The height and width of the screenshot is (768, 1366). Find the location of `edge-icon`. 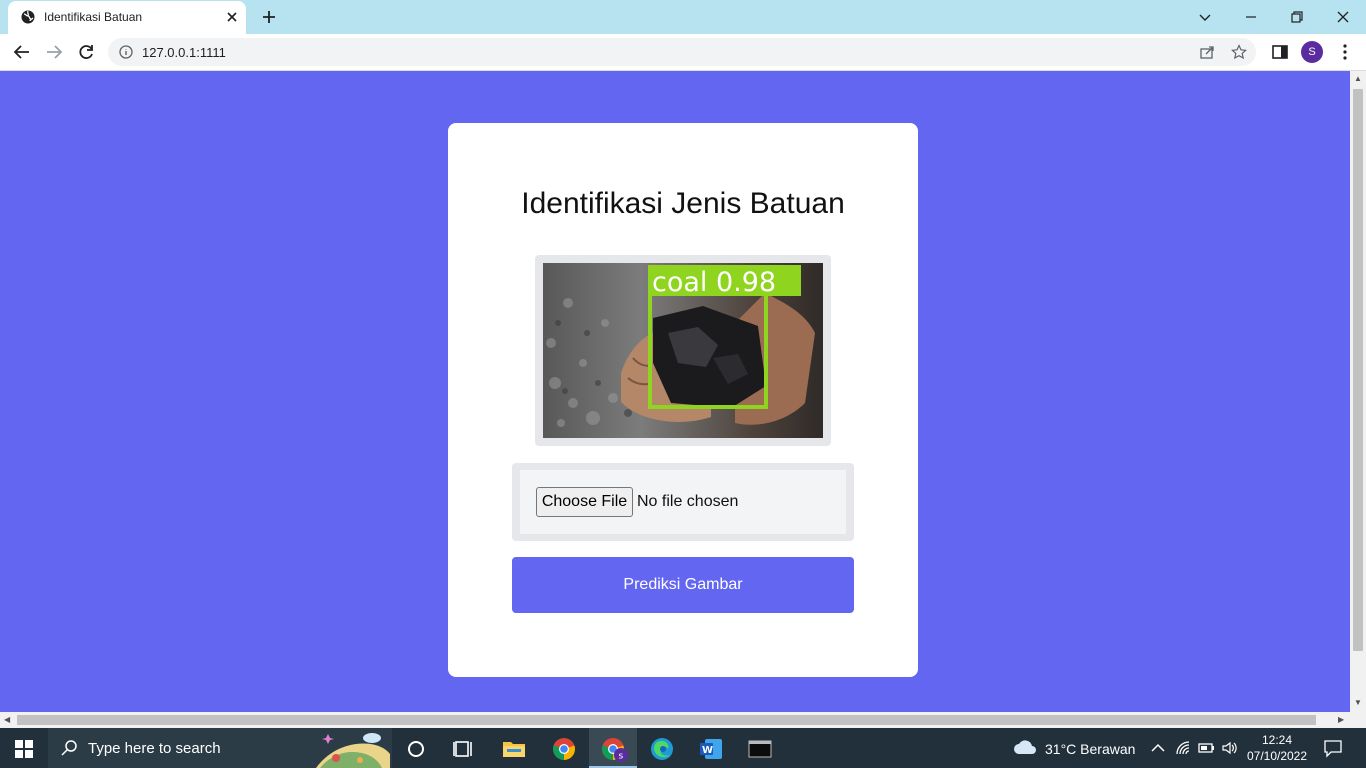

edge-icon is located at coordinates (662, 749).